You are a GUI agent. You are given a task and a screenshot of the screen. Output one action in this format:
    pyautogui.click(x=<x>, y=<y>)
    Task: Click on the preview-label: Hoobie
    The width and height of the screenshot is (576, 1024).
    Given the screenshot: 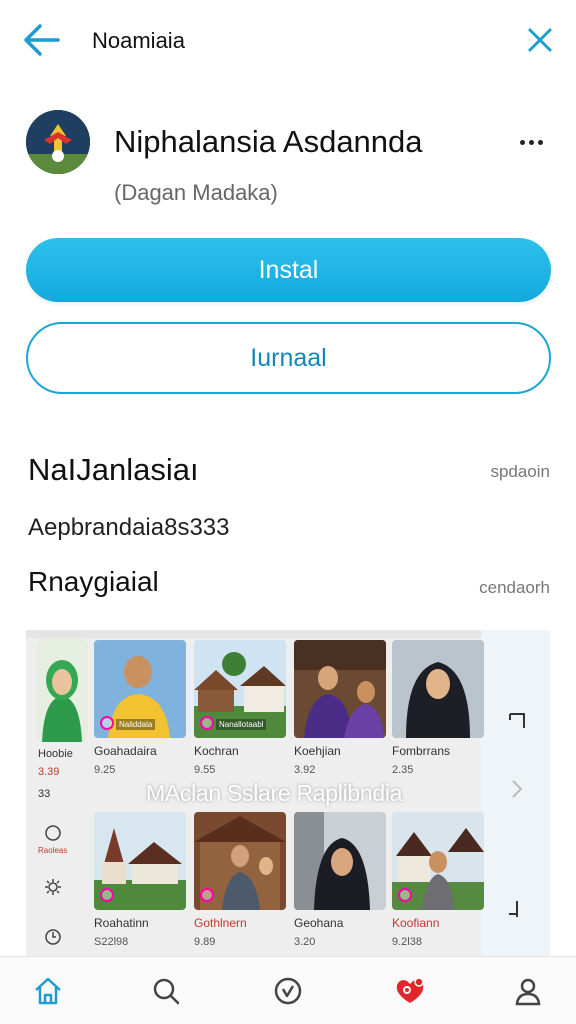 What is the action you would take?
    pyautogui.click(x=55, y=754)
    